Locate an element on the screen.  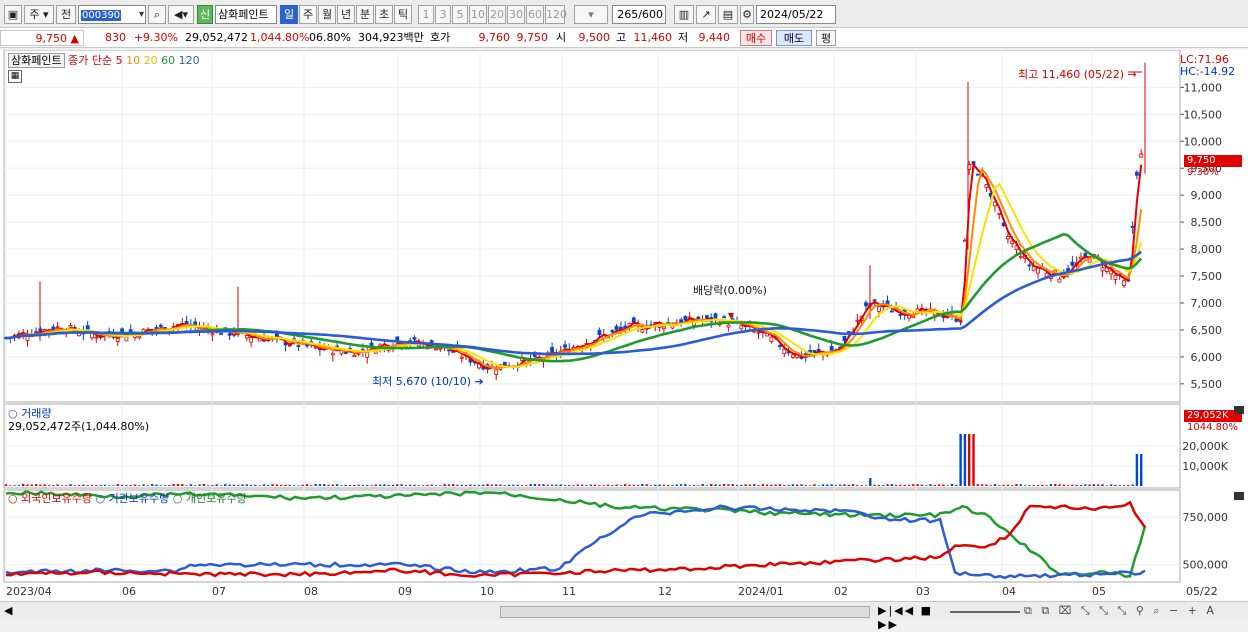
horizontal-scrollbar is located at coordinates (685, 612).